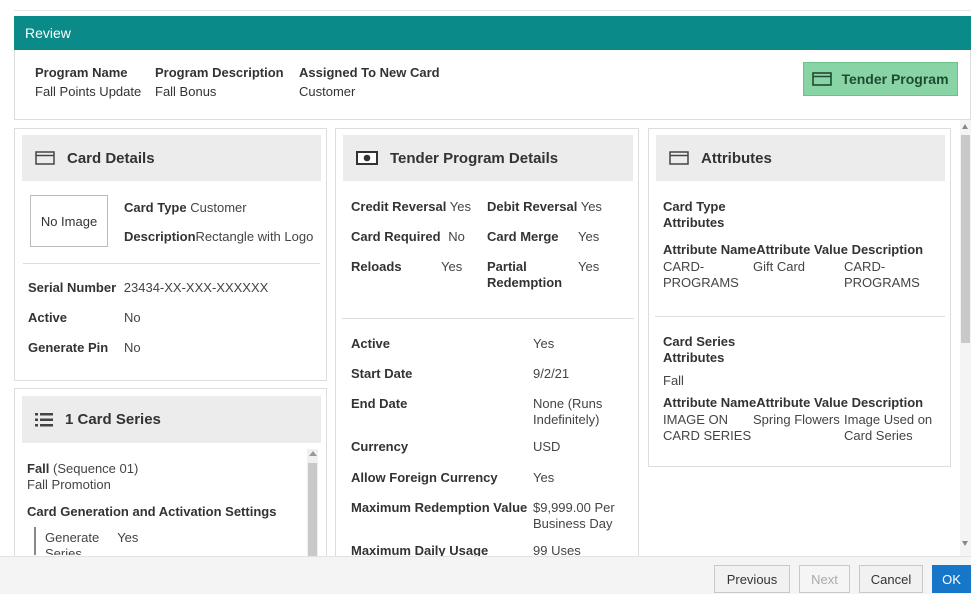  Describe the element at coordinates (882, 282) in the screenshot. I see `row1-desc-2: PROGRAMS` at that location.